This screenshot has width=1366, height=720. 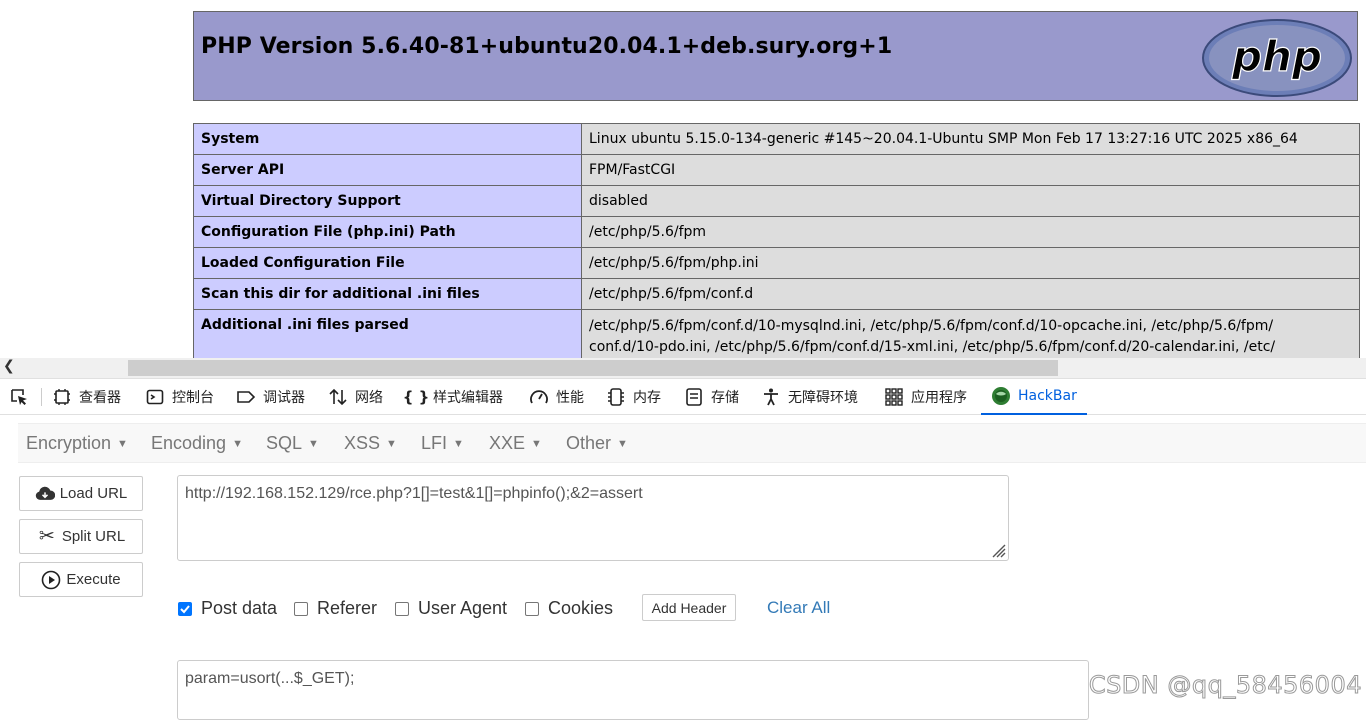 What do you see at coordinates (227, 608) in the screenshot?
I see `post-data-option: Post data` at bounding box center [227, 608].